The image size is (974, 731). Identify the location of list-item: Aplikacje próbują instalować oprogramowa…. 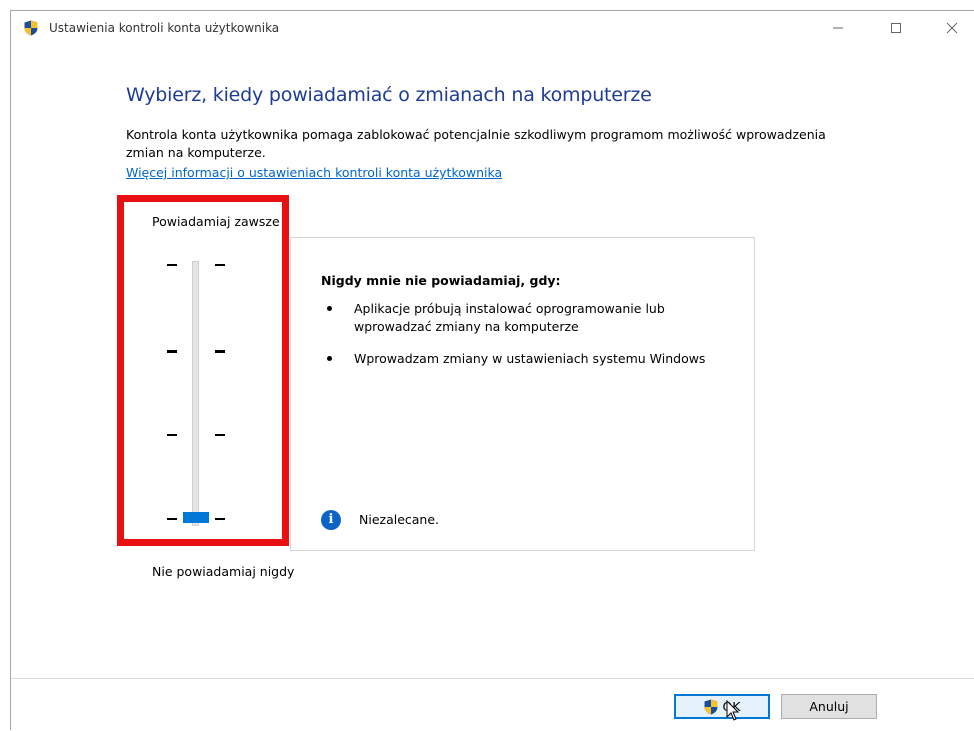
(526, 318).